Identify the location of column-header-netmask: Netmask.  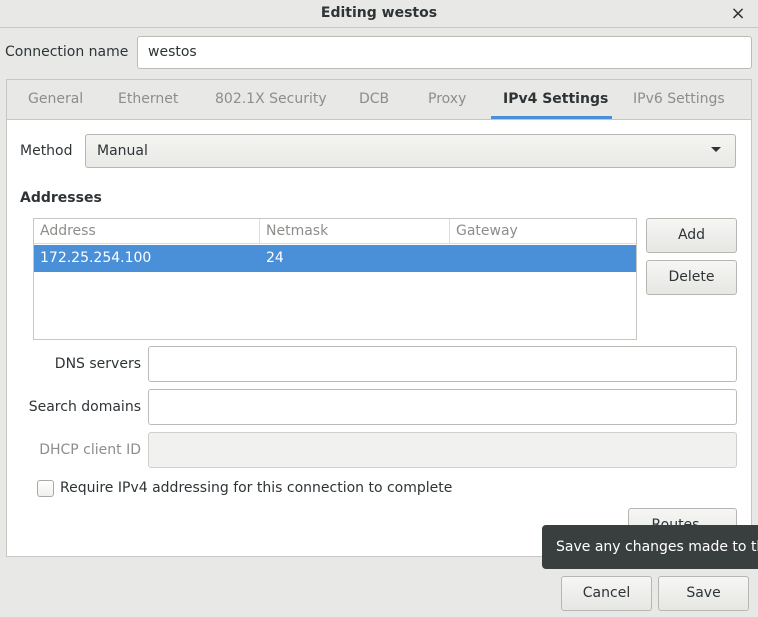
(297, 231).